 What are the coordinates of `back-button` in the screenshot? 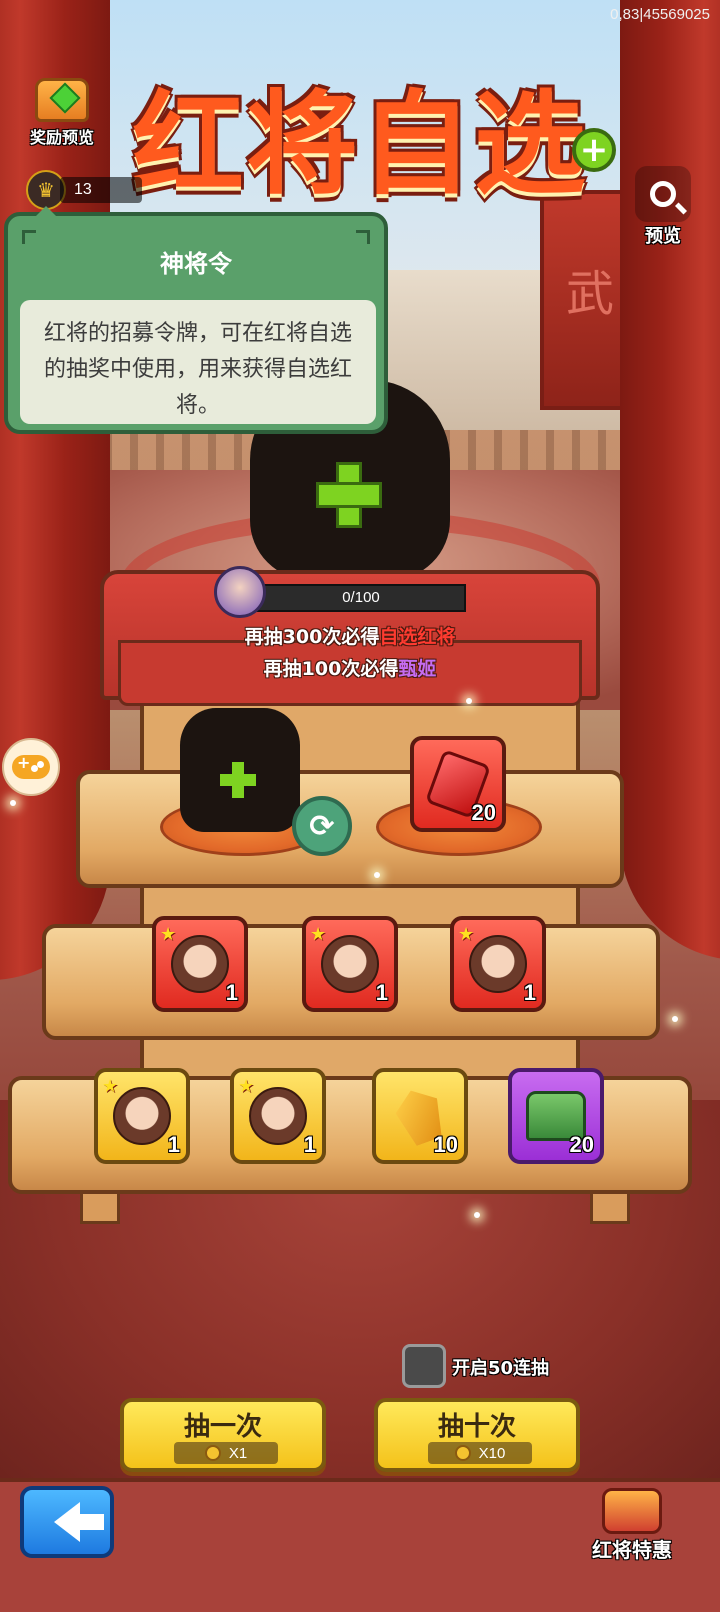 It's located at (67, 1522).